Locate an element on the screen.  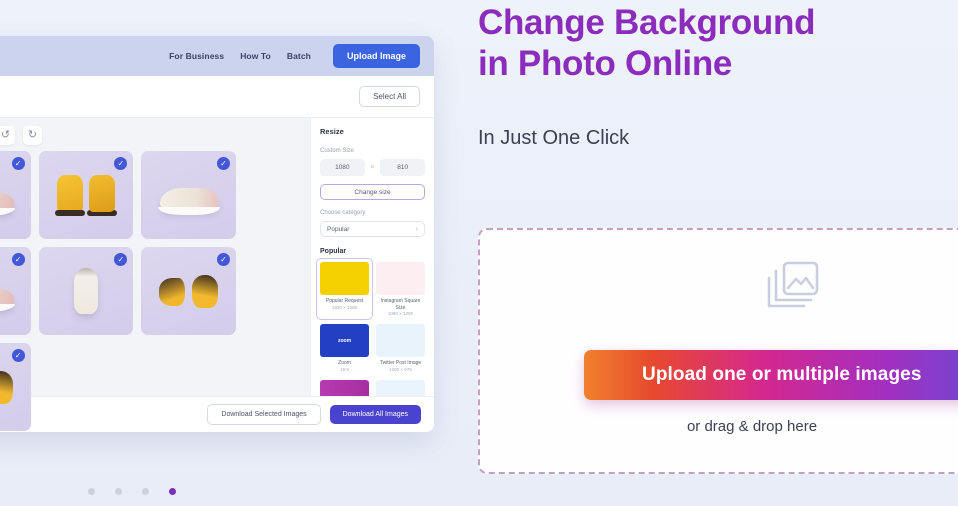
preset-card: Twitter Post Image 1200 × 675 is located at coordinates (400, 348).